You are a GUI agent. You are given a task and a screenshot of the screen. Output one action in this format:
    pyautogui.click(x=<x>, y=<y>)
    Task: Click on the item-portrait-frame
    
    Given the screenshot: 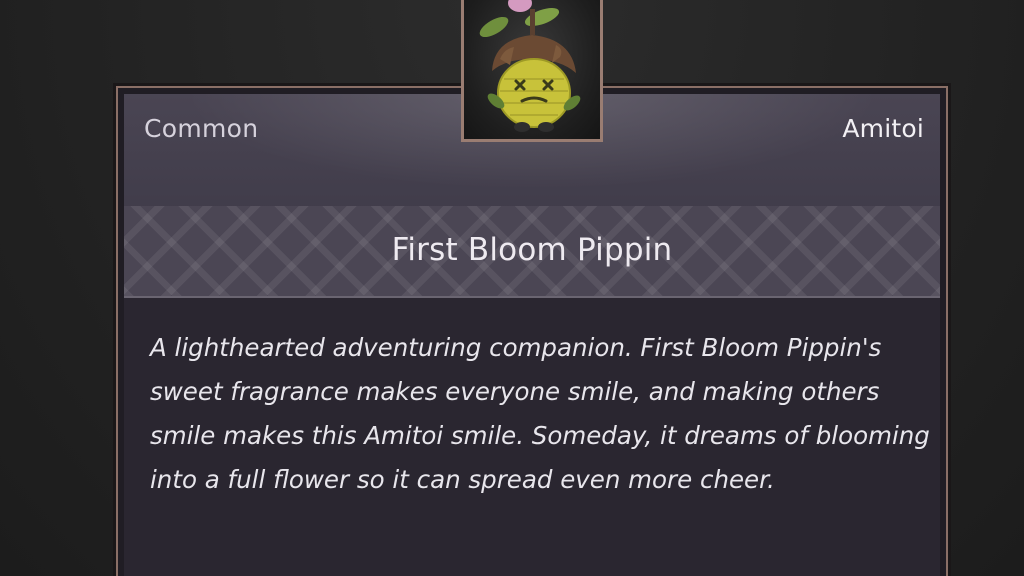 What is the action you would take?
    pyautogui.click(x=532, y=71)
    